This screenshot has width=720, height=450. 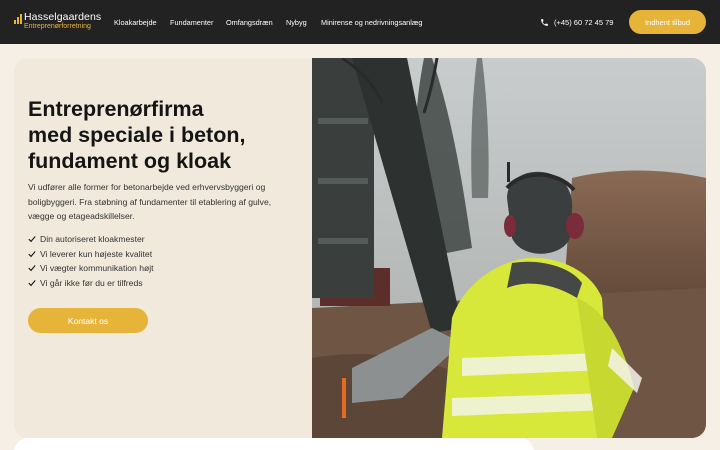 What do you see at coordinates (96, 253) in the screenshot?
I see `benefit-text: Vi leverer kun højeste kvalitet` at bounding box center [96, 253].